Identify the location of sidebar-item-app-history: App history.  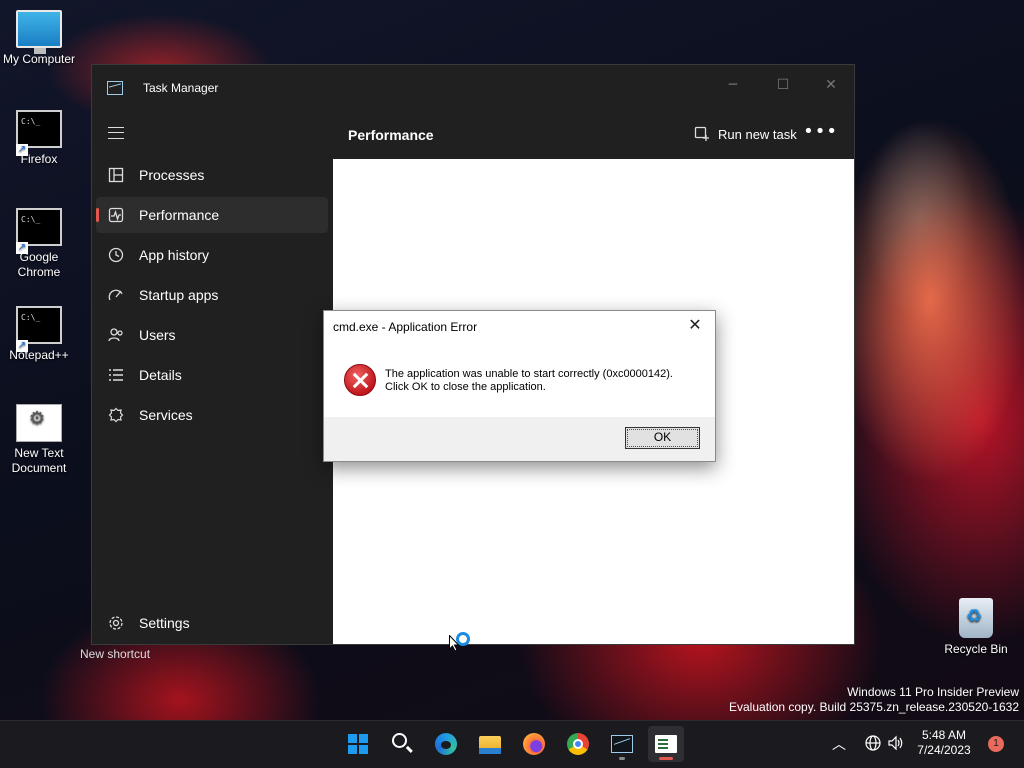
(212, 255).